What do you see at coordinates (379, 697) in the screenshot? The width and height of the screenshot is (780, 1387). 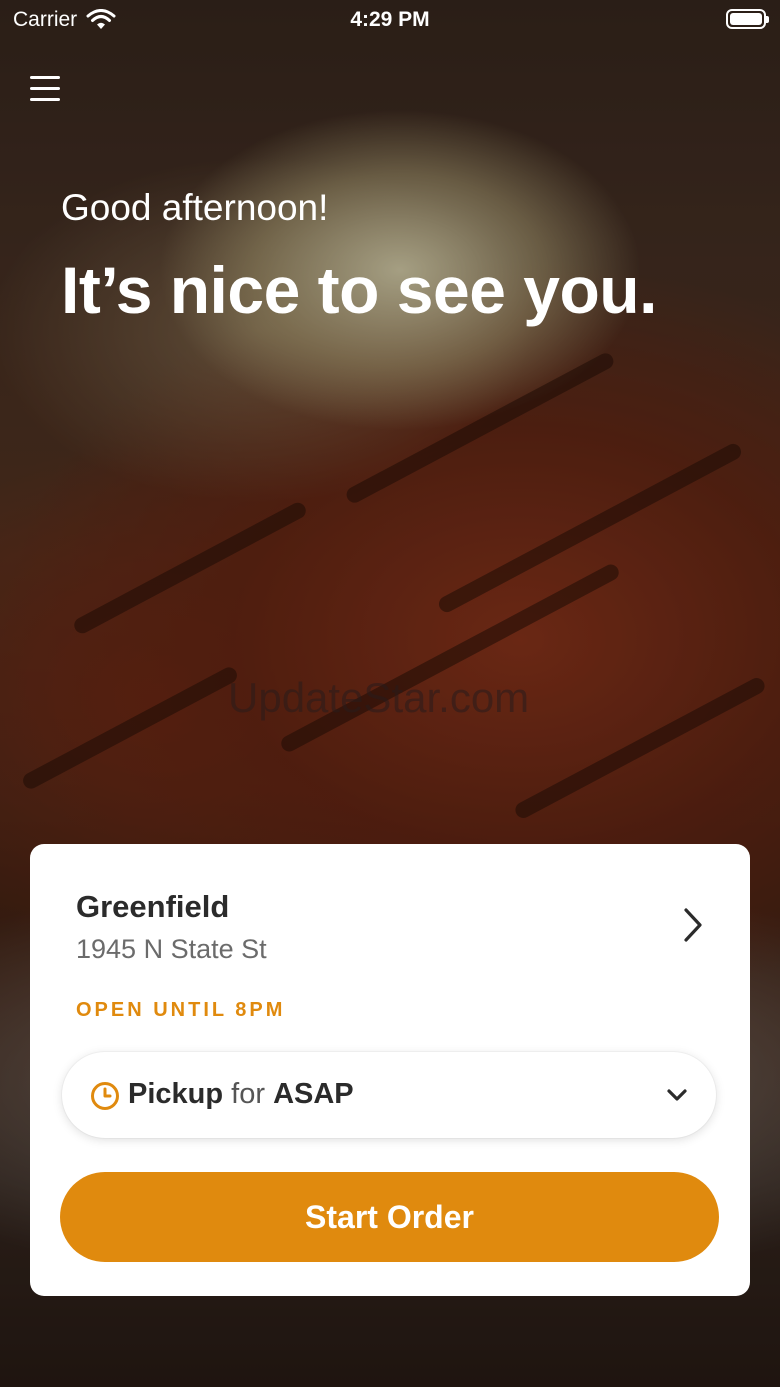 I see `watermark: UpdateStar.com` at bounding box center [379, 697].